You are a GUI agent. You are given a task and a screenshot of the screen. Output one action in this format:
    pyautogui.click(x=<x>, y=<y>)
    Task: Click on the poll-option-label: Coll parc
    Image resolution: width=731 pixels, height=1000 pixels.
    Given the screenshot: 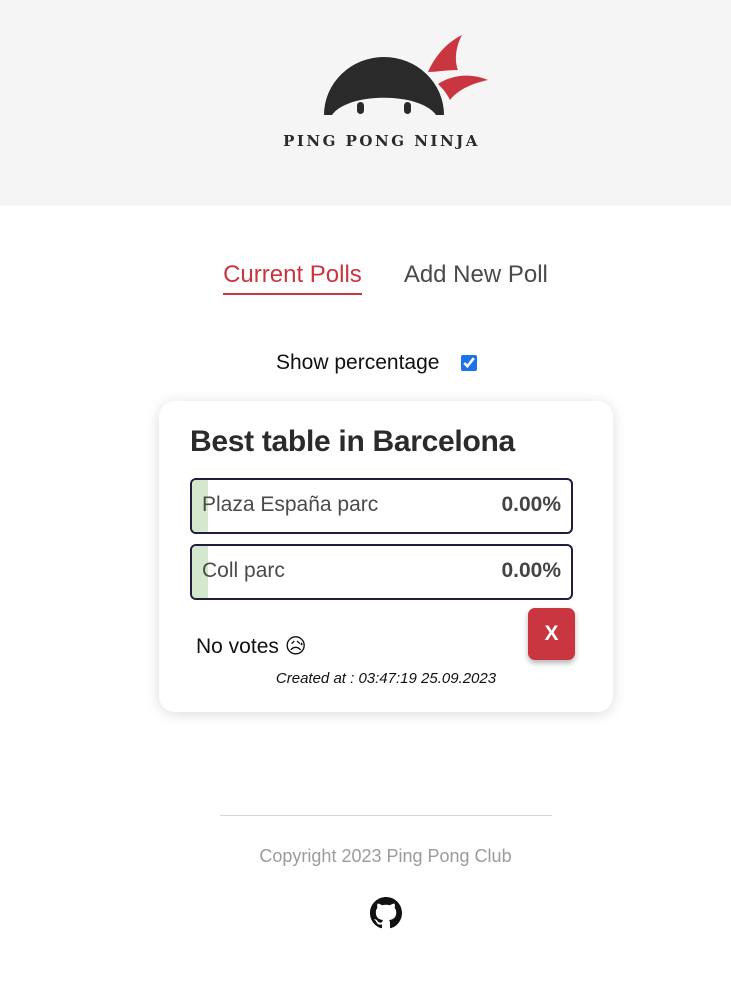 What is the action you would take?
    pyautogui.click(x=243, y=570)
    